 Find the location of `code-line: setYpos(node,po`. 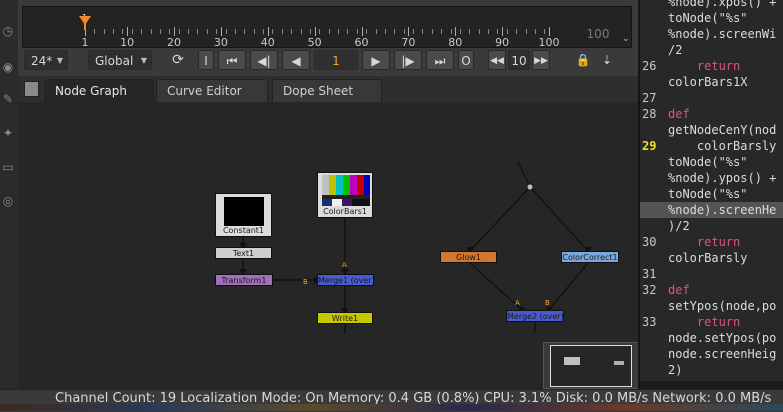

code-line: setYpos(node,po is located at coordinates (711, 306).